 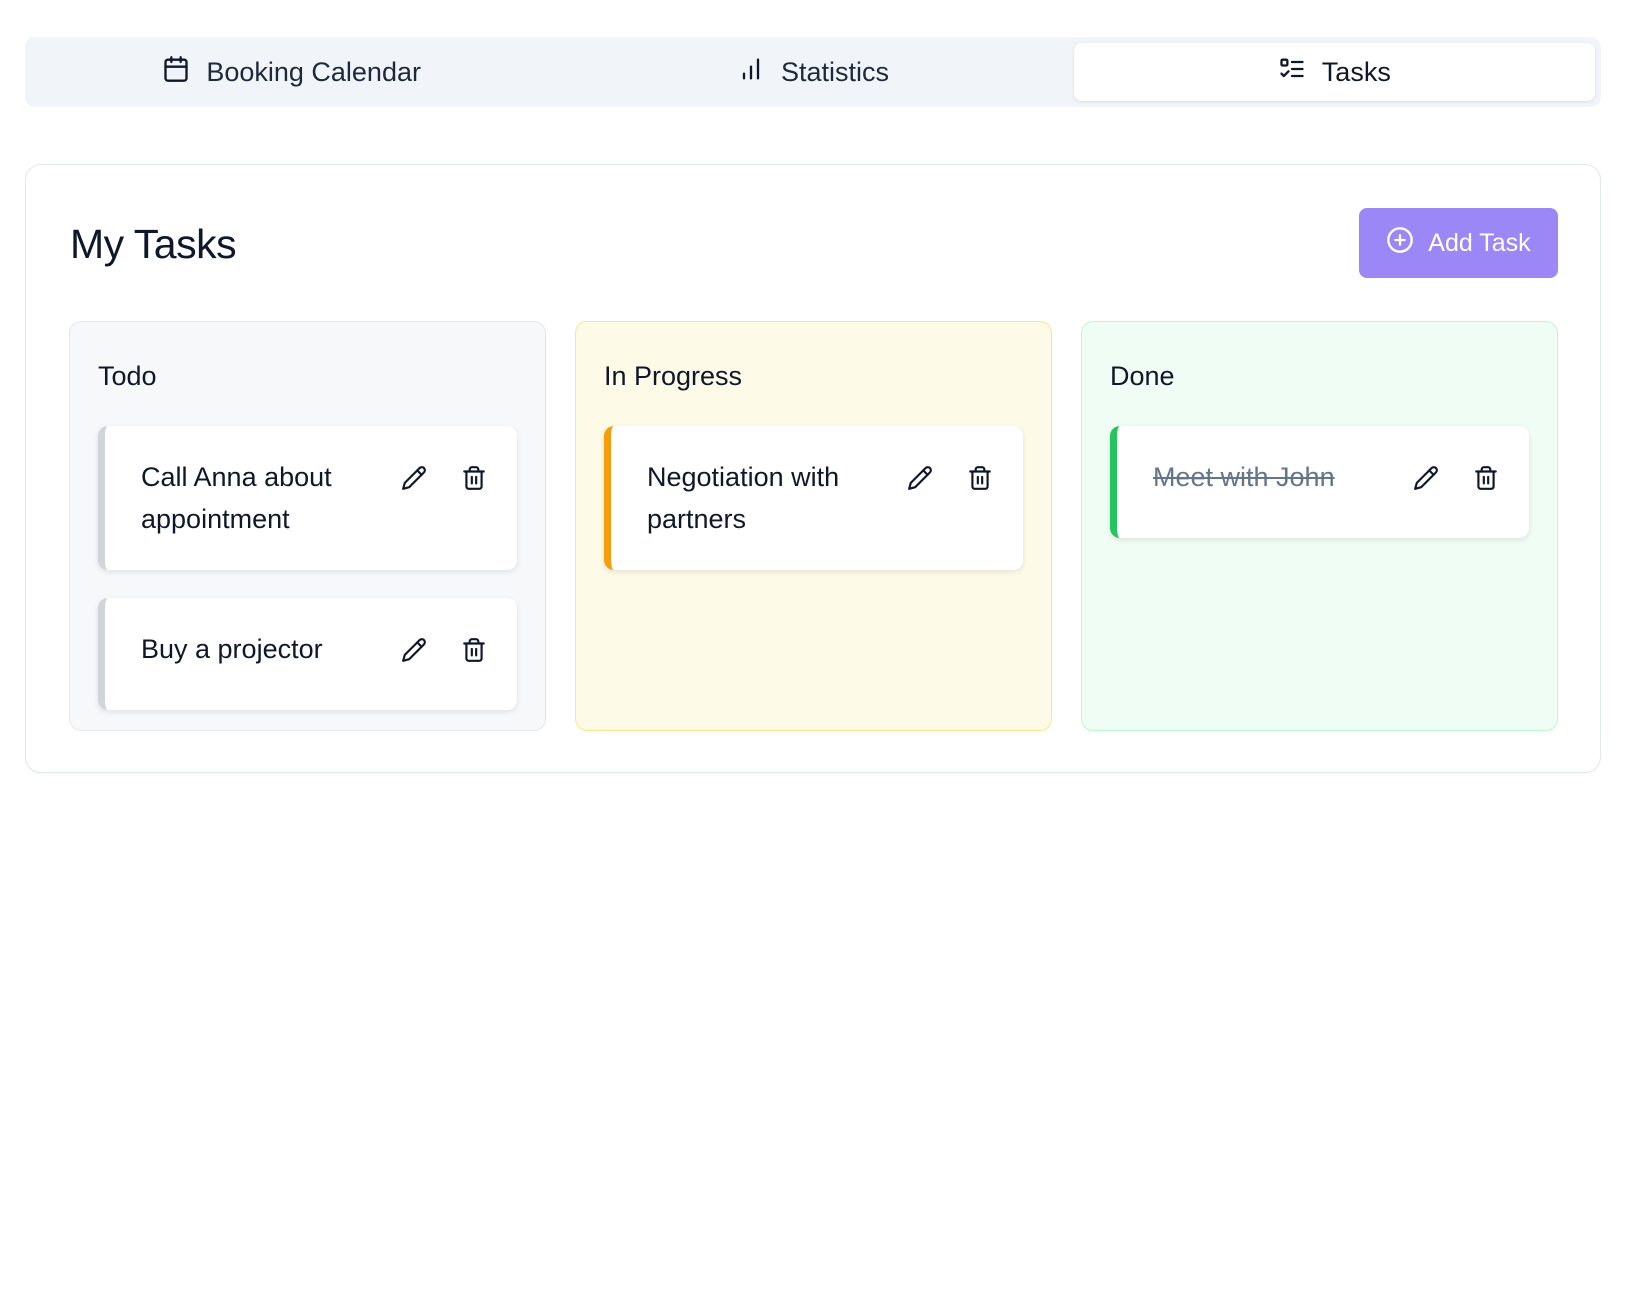 I want to click on task-card: Buy a projector, so click(x=307, y=654).